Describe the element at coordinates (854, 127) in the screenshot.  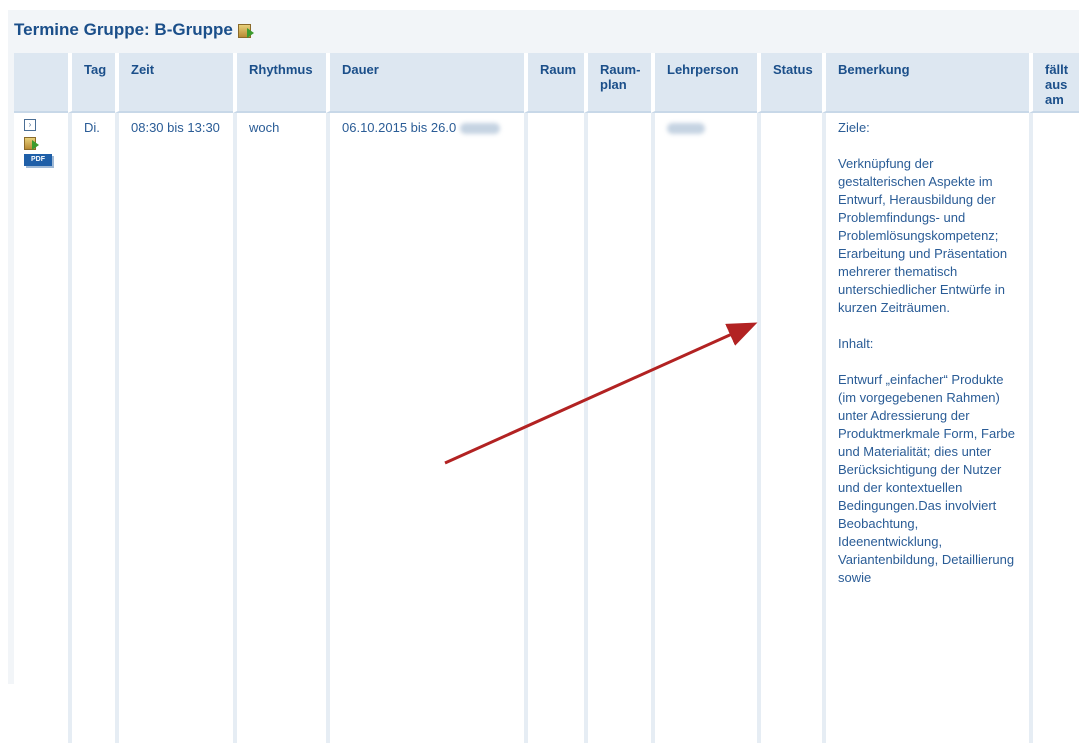
I see `remark-paragraph: Ziele:` at that location.